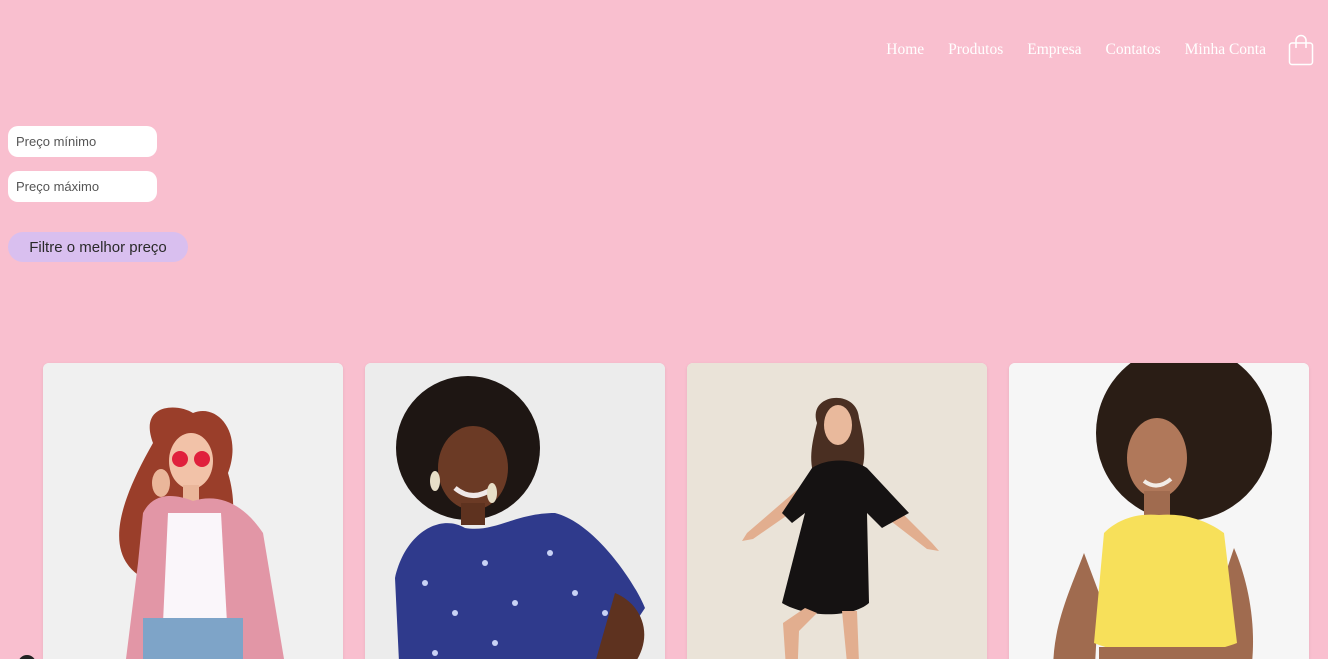 This screenshot has width=1328, height=659. I want to click on nav-contatos-link: Contatos, so click(1133, 50).